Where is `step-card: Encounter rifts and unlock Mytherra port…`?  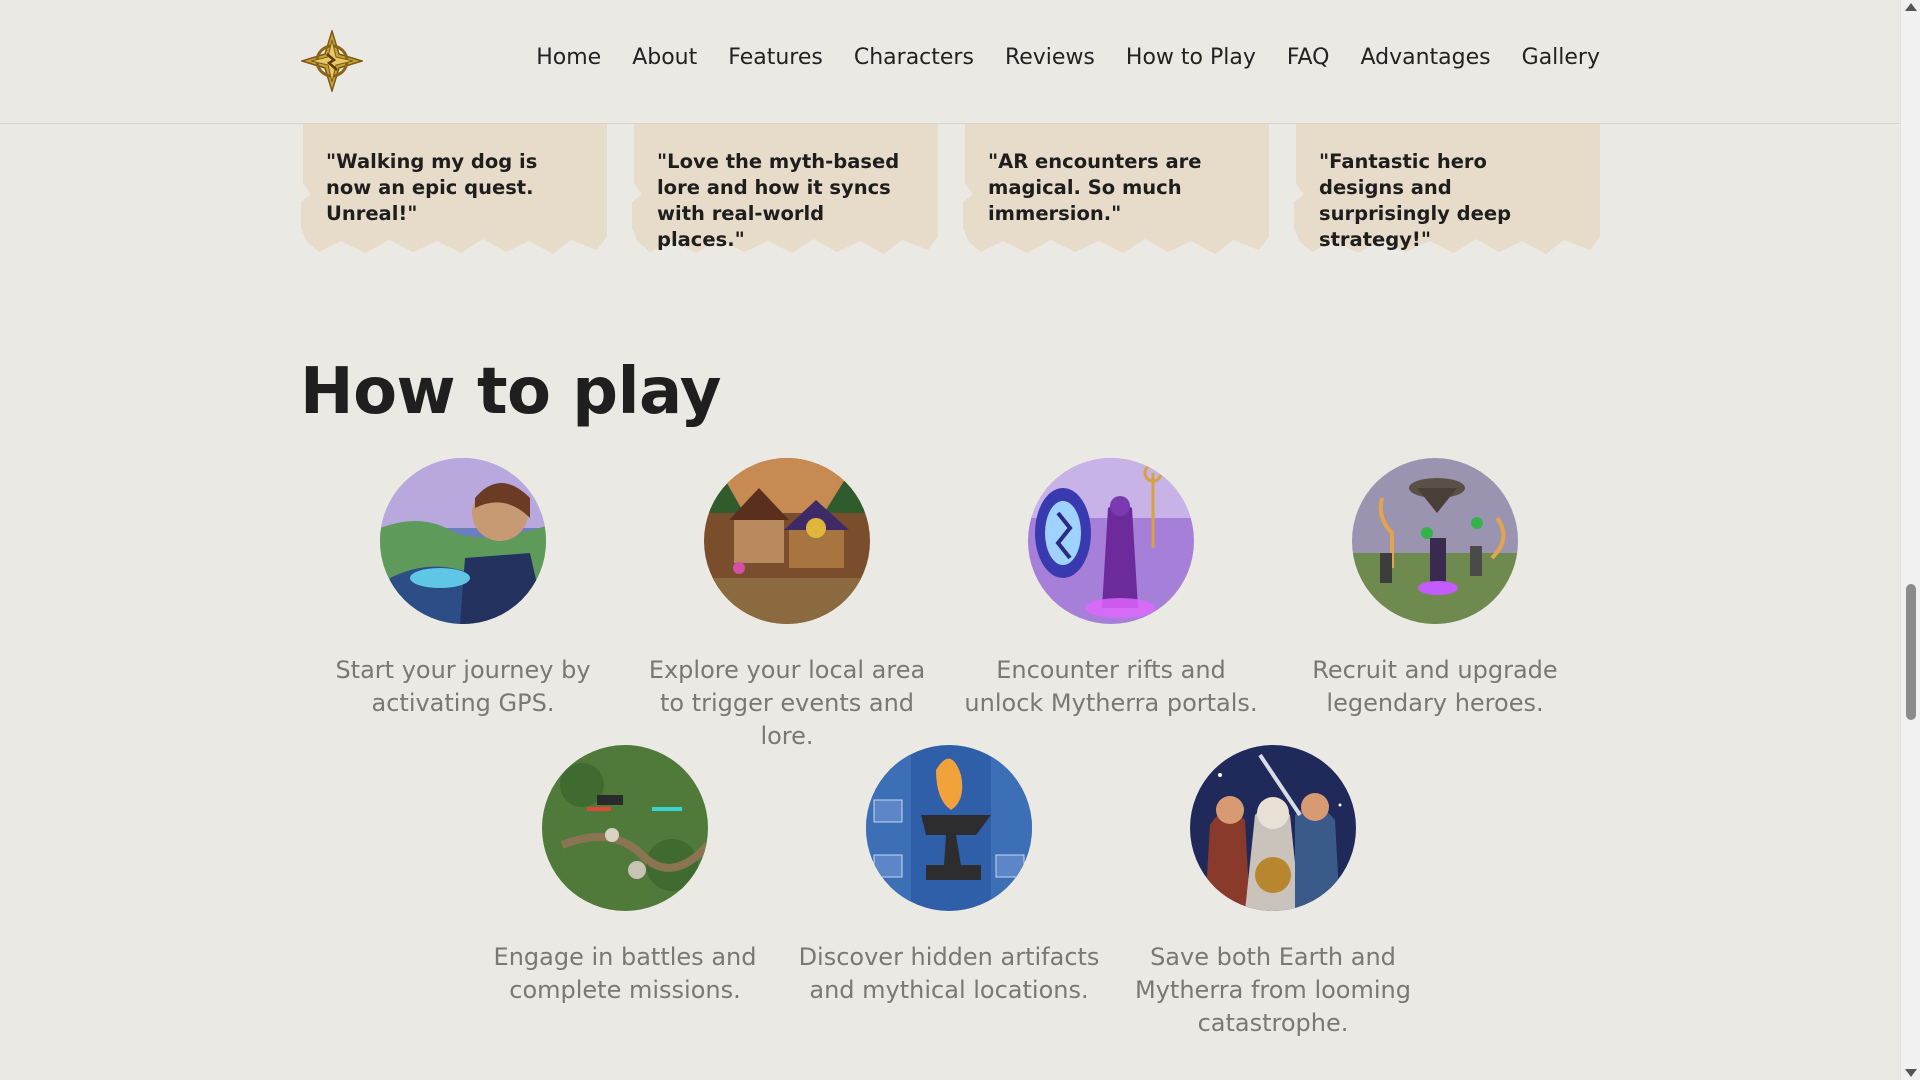
step-card: Encounter rifts and unlock Mytherra port… is located at coordinates (1111, 589).